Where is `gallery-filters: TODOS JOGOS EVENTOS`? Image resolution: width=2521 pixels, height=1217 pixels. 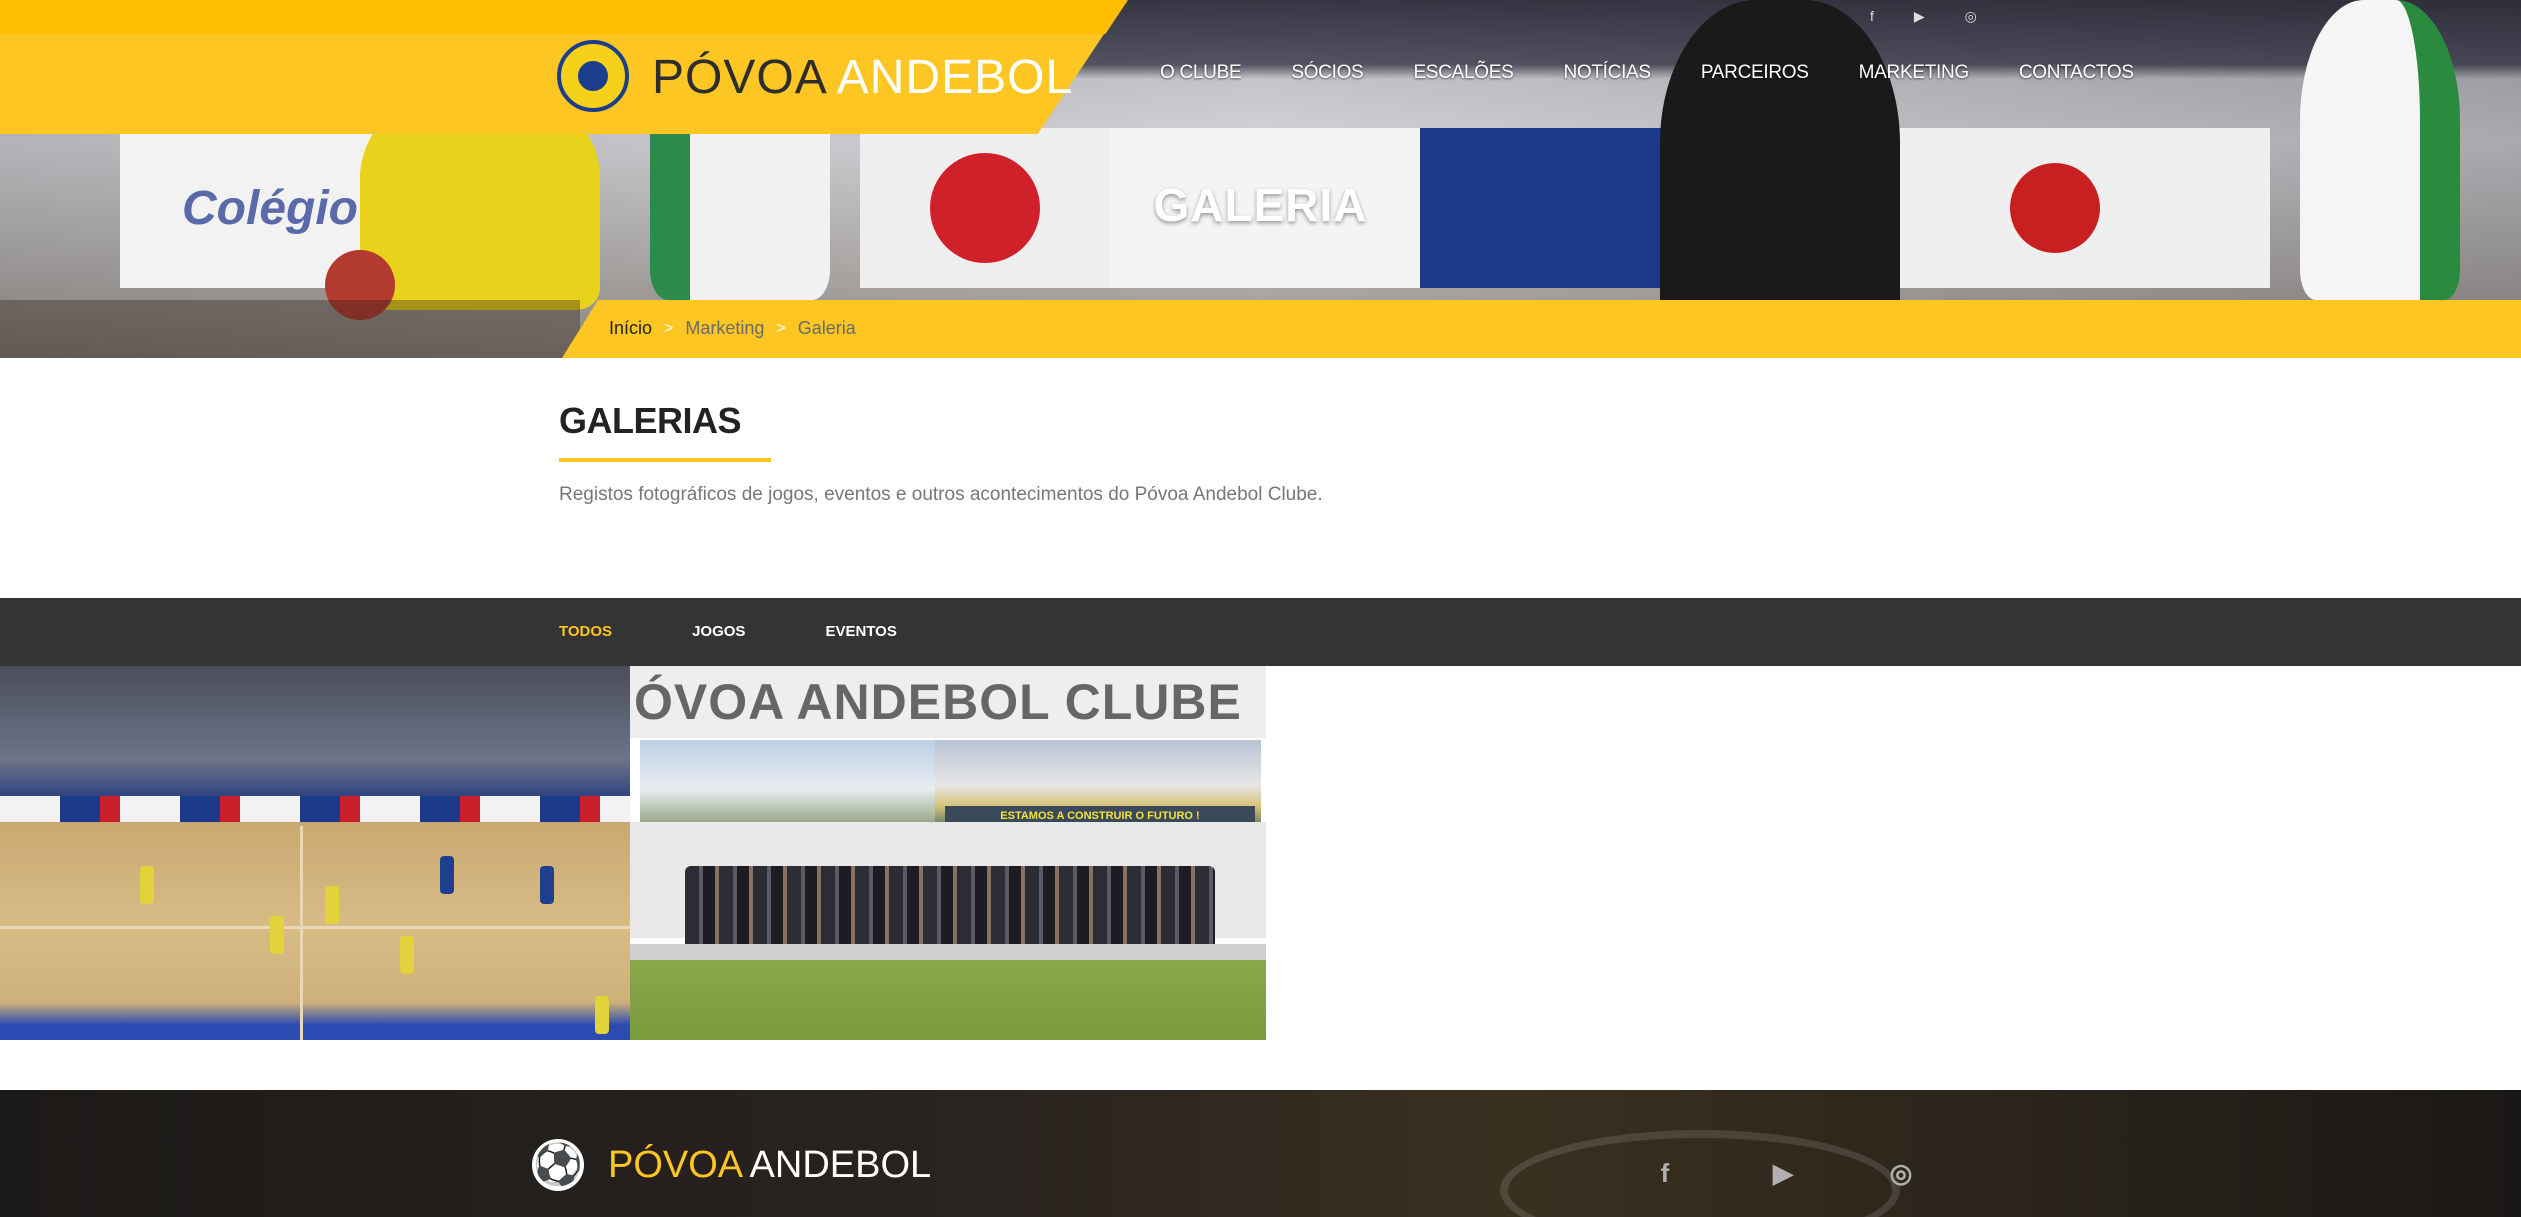 gallery-filters: TODOS JOGOS EVENTOS is located at coordinates (768, 631).